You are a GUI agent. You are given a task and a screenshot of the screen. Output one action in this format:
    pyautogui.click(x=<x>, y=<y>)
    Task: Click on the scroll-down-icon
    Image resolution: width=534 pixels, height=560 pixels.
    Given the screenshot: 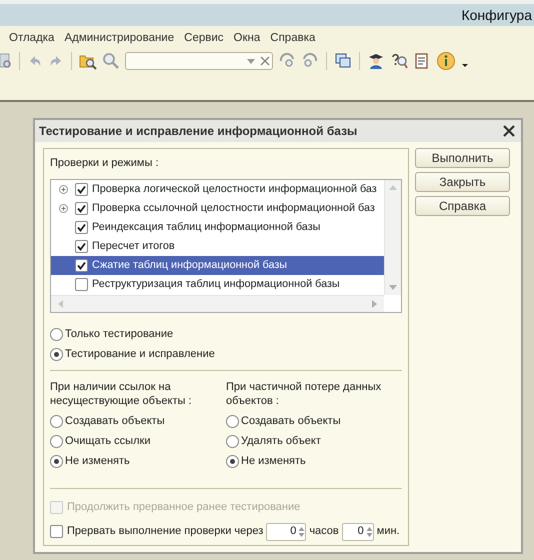 What is the action you would take?
    pyautogui.click(x=393, y=287)
    